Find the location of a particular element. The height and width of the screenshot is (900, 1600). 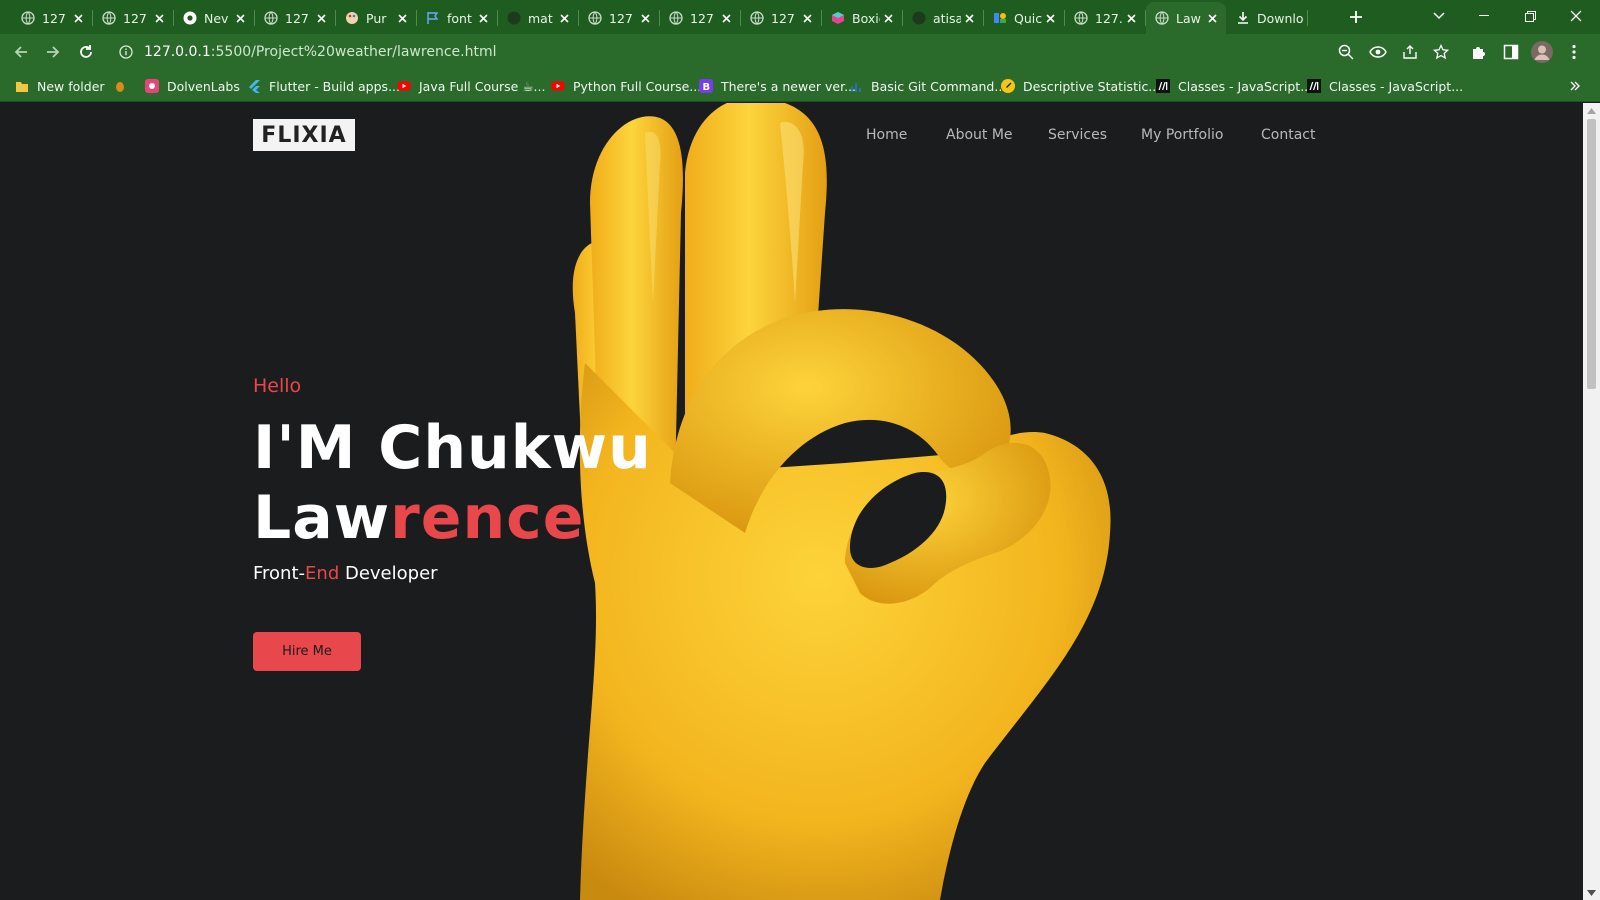

avatar is located at coordinates (1542, 52).